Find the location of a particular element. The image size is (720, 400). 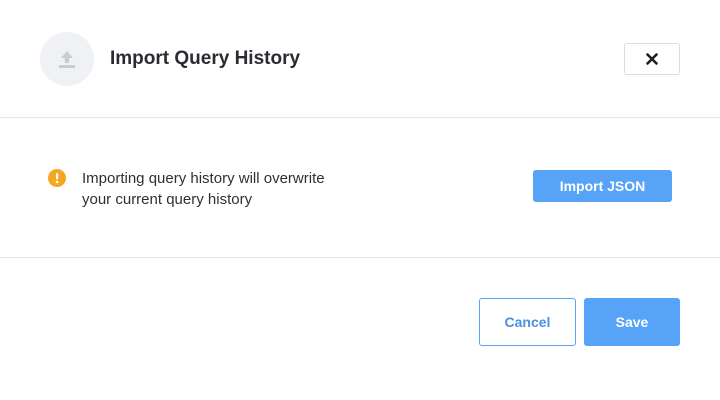

close-button is located at coordinates (652, 59).